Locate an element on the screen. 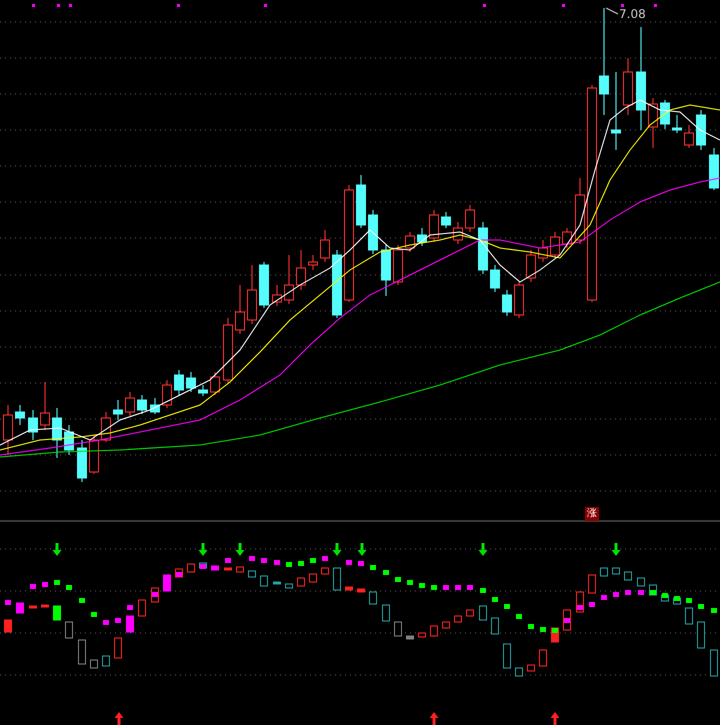  high-price-label: 7.08 is located at coordinates (632, 14).